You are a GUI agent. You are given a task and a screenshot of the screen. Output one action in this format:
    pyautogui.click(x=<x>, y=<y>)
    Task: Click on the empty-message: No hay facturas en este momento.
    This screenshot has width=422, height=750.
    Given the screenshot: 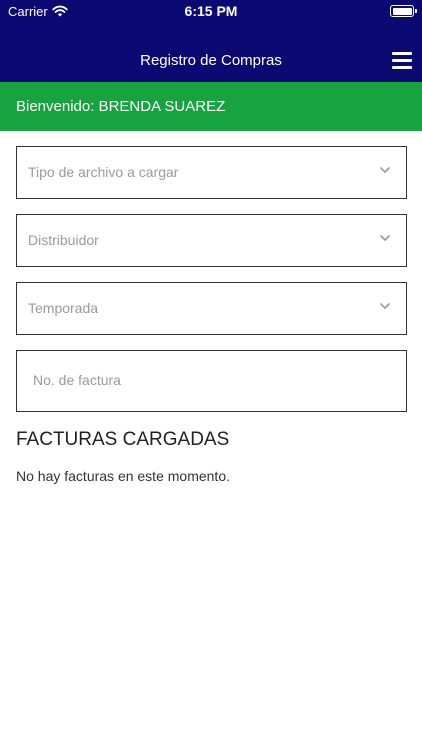 What is the action you would take?
    pyautogui.click(x=123, y=476)
    